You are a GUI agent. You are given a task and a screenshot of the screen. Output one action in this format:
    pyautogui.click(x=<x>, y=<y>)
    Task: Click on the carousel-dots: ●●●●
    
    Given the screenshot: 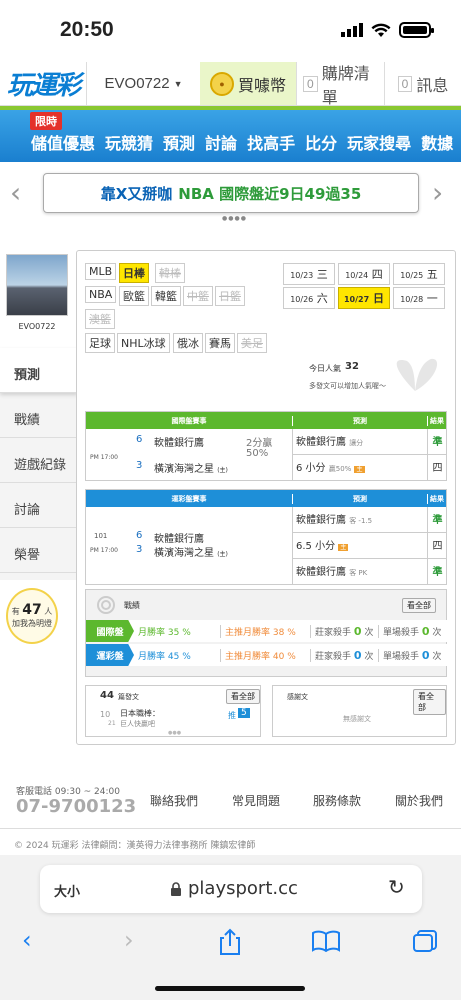 What is the action you would take?
    pyautogui.click(x=234, y=218)
    